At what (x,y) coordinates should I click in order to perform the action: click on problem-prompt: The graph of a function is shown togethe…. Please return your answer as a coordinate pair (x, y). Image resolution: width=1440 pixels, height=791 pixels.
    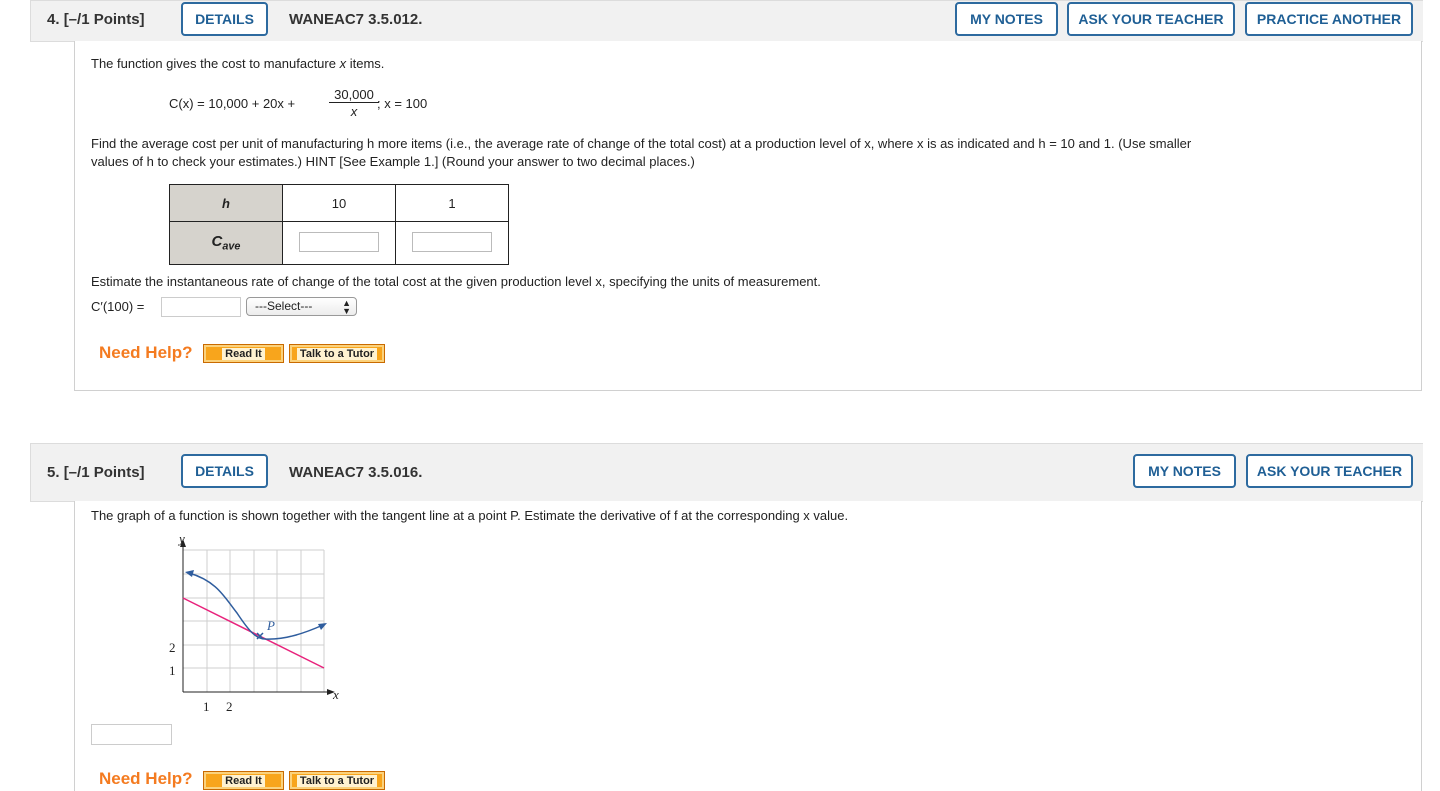
    Looking at the image, I should click on (470, 515).